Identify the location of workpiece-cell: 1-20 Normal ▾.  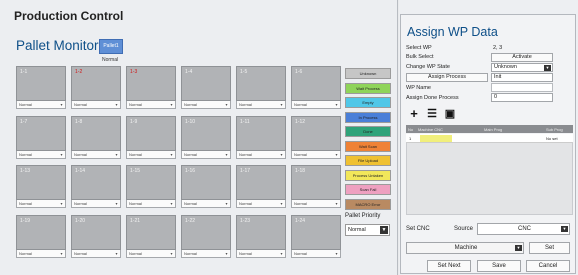
(96, 236).